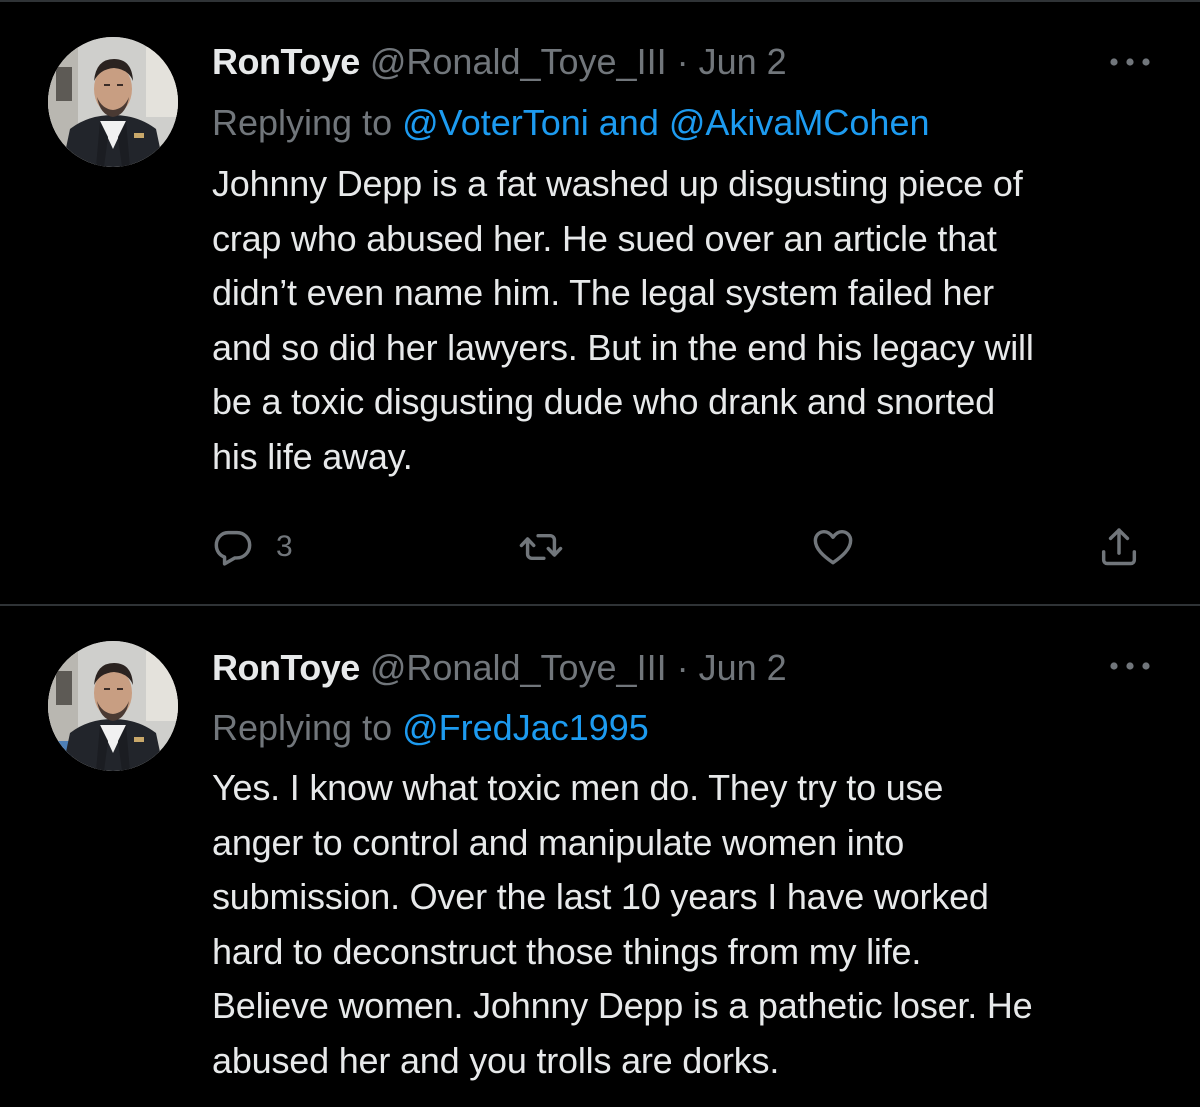 This screenshot has height=1107, width=1200. I want to click on retweet-icon, so click(541, 547).